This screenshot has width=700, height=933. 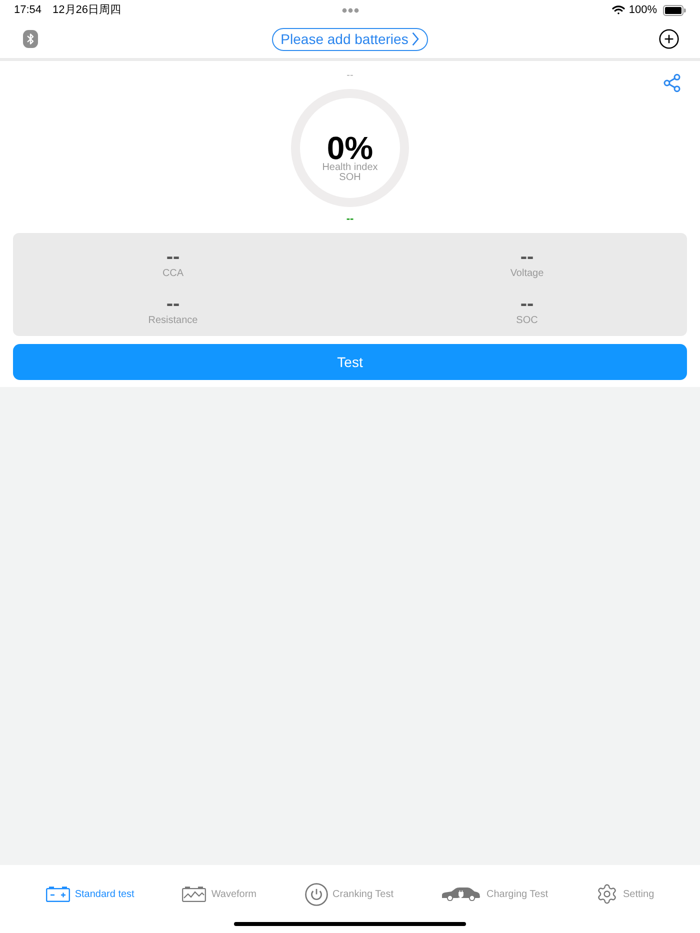 What do you see at coordinates (625, 894) in the screenshot?
I see `tab-item: Setting` at bounding box center [625, 894].